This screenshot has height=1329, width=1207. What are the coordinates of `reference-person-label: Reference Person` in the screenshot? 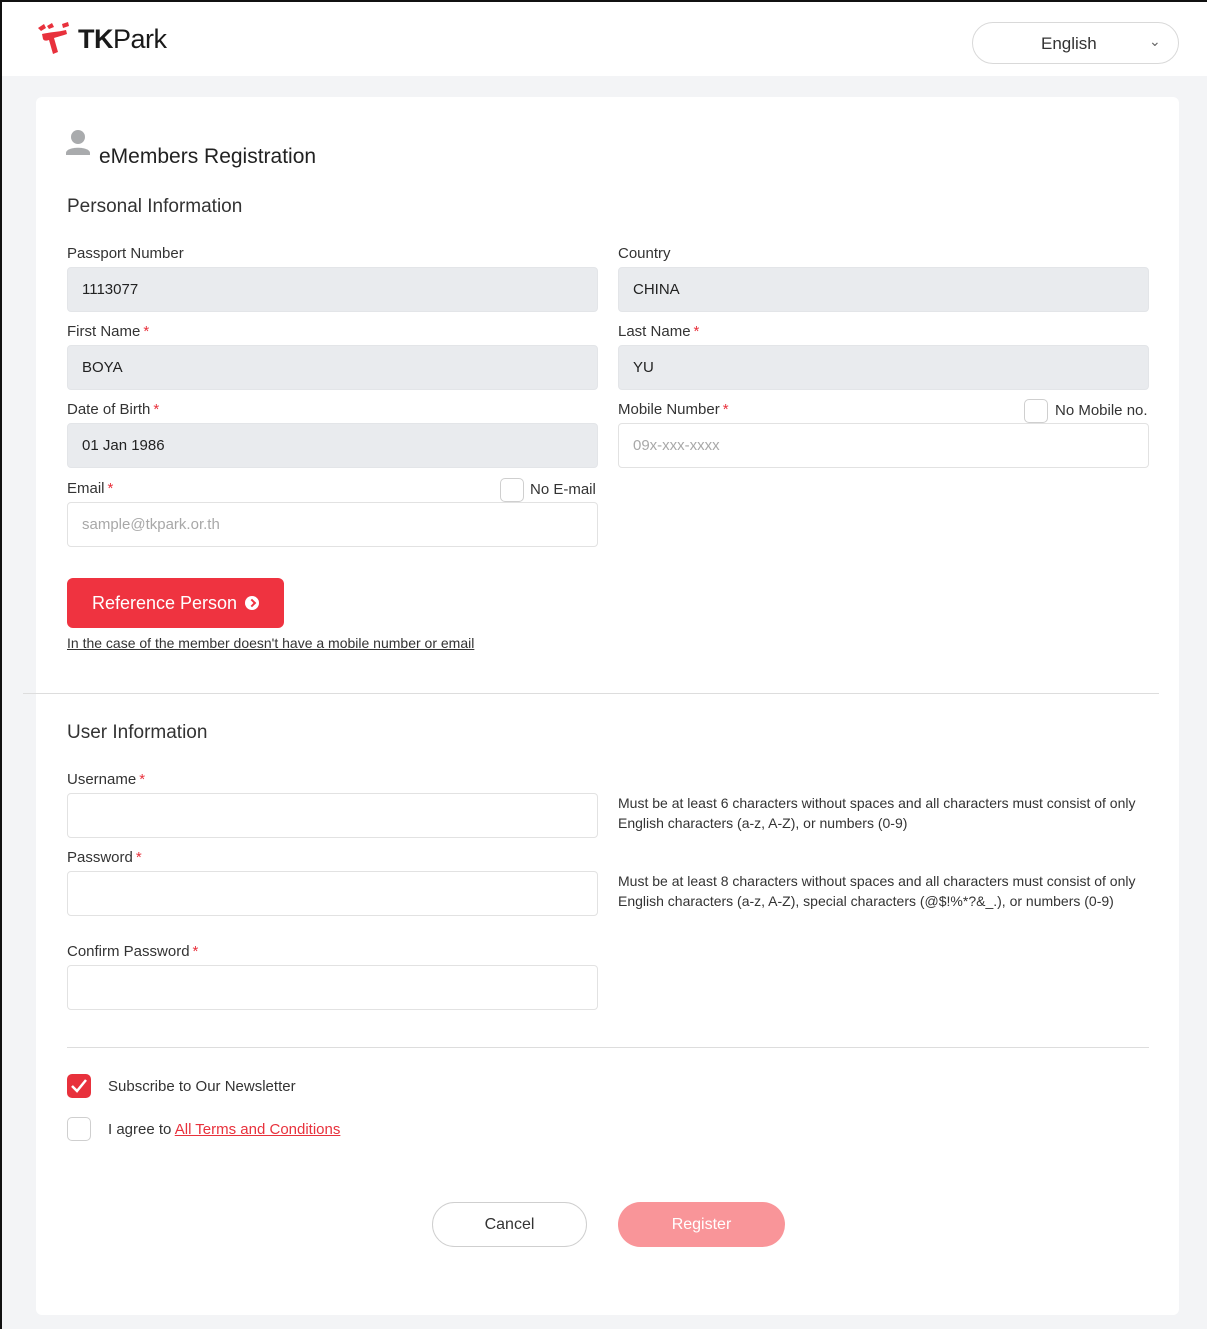 It's located at (164, 602).